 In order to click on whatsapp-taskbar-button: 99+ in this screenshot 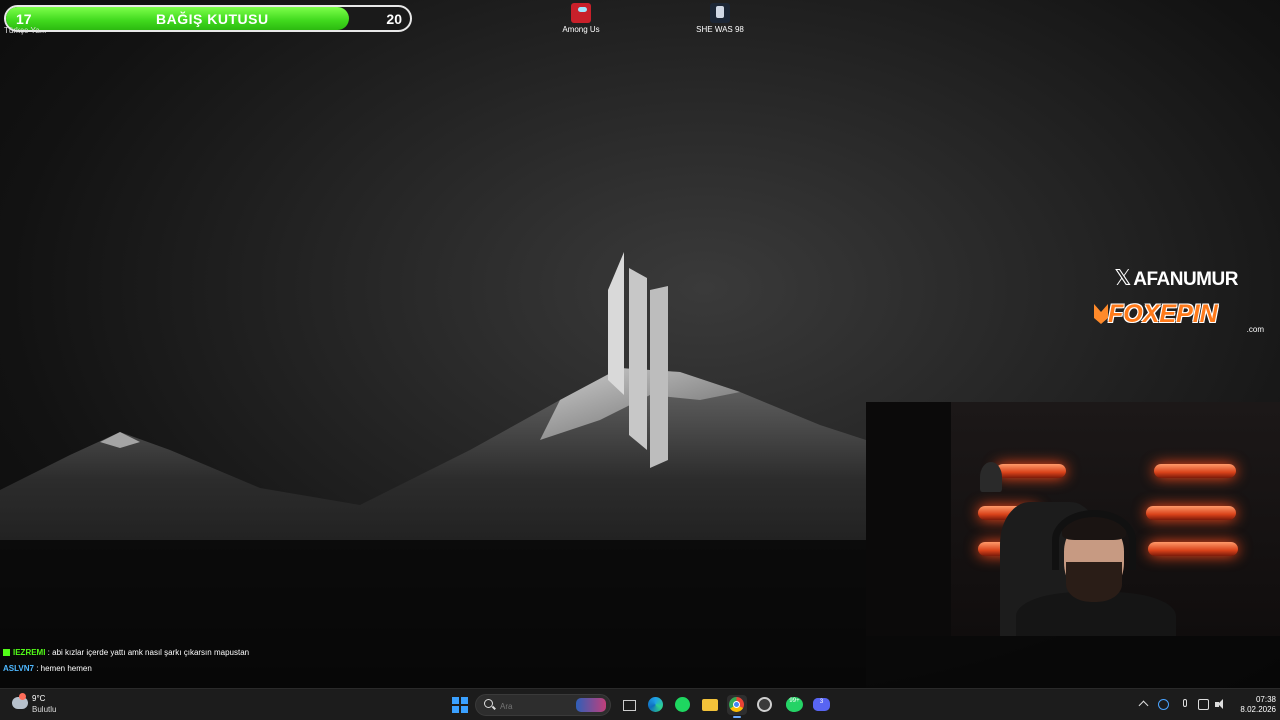, I will do `click(794, 705)`.